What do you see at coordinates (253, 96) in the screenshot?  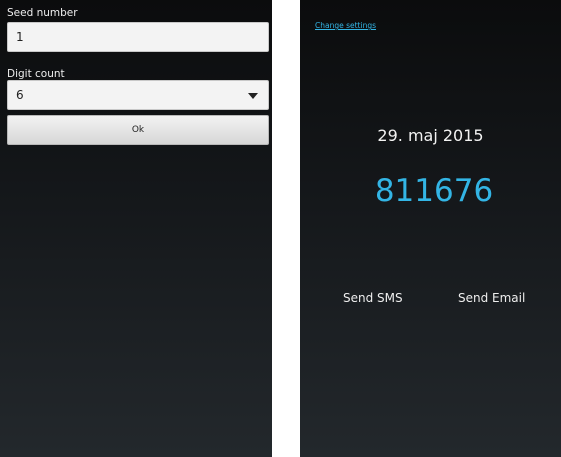 I see `dropdown-arrow-icon` at bounding box center [253, 96].